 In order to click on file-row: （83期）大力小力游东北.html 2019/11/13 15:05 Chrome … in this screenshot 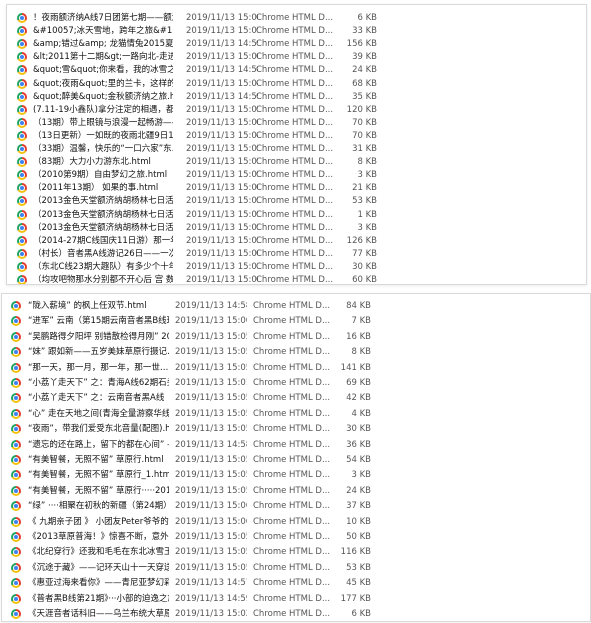, I will do `click(296, 162)`.